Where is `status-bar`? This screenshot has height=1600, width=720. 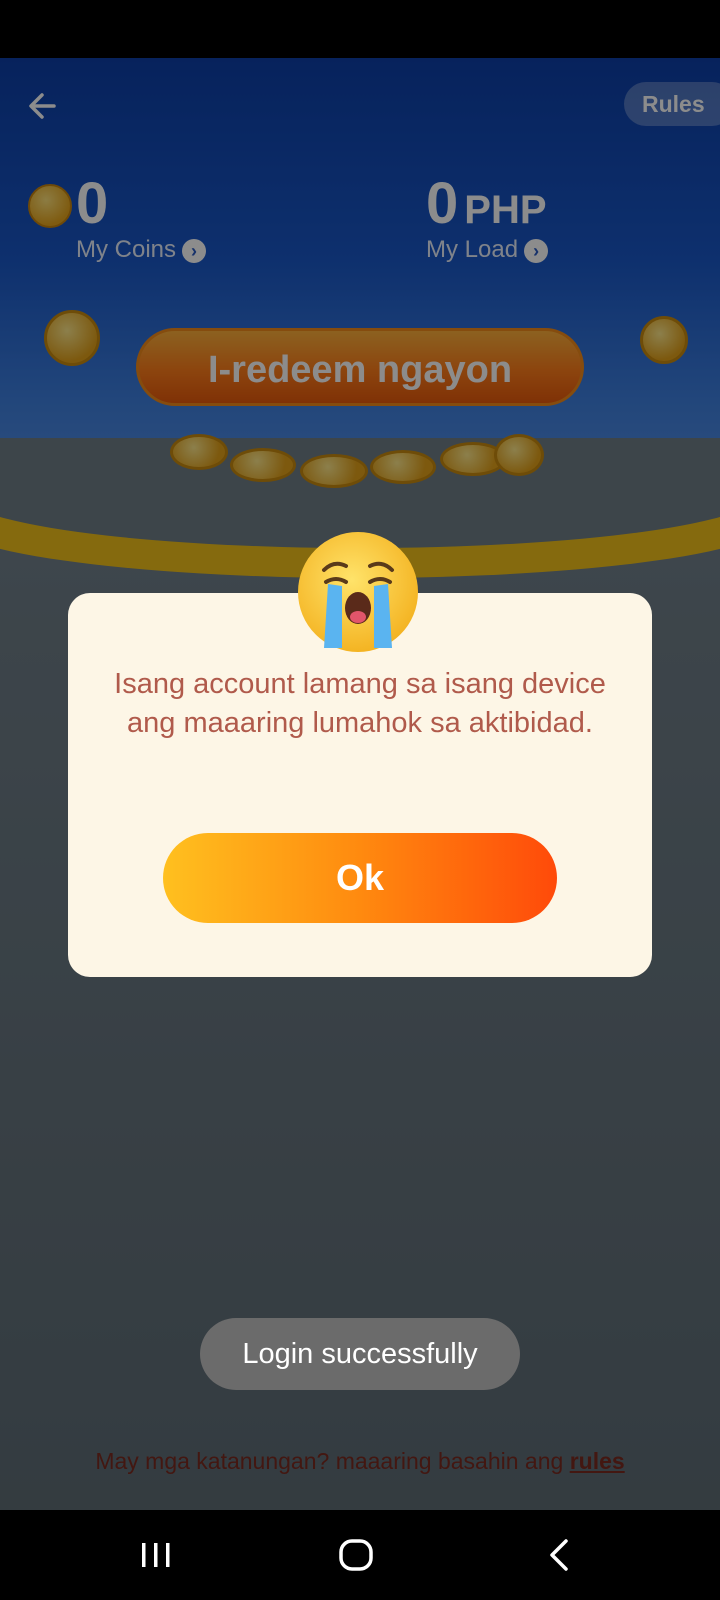 status-bar is located at coordinates (360, 29).